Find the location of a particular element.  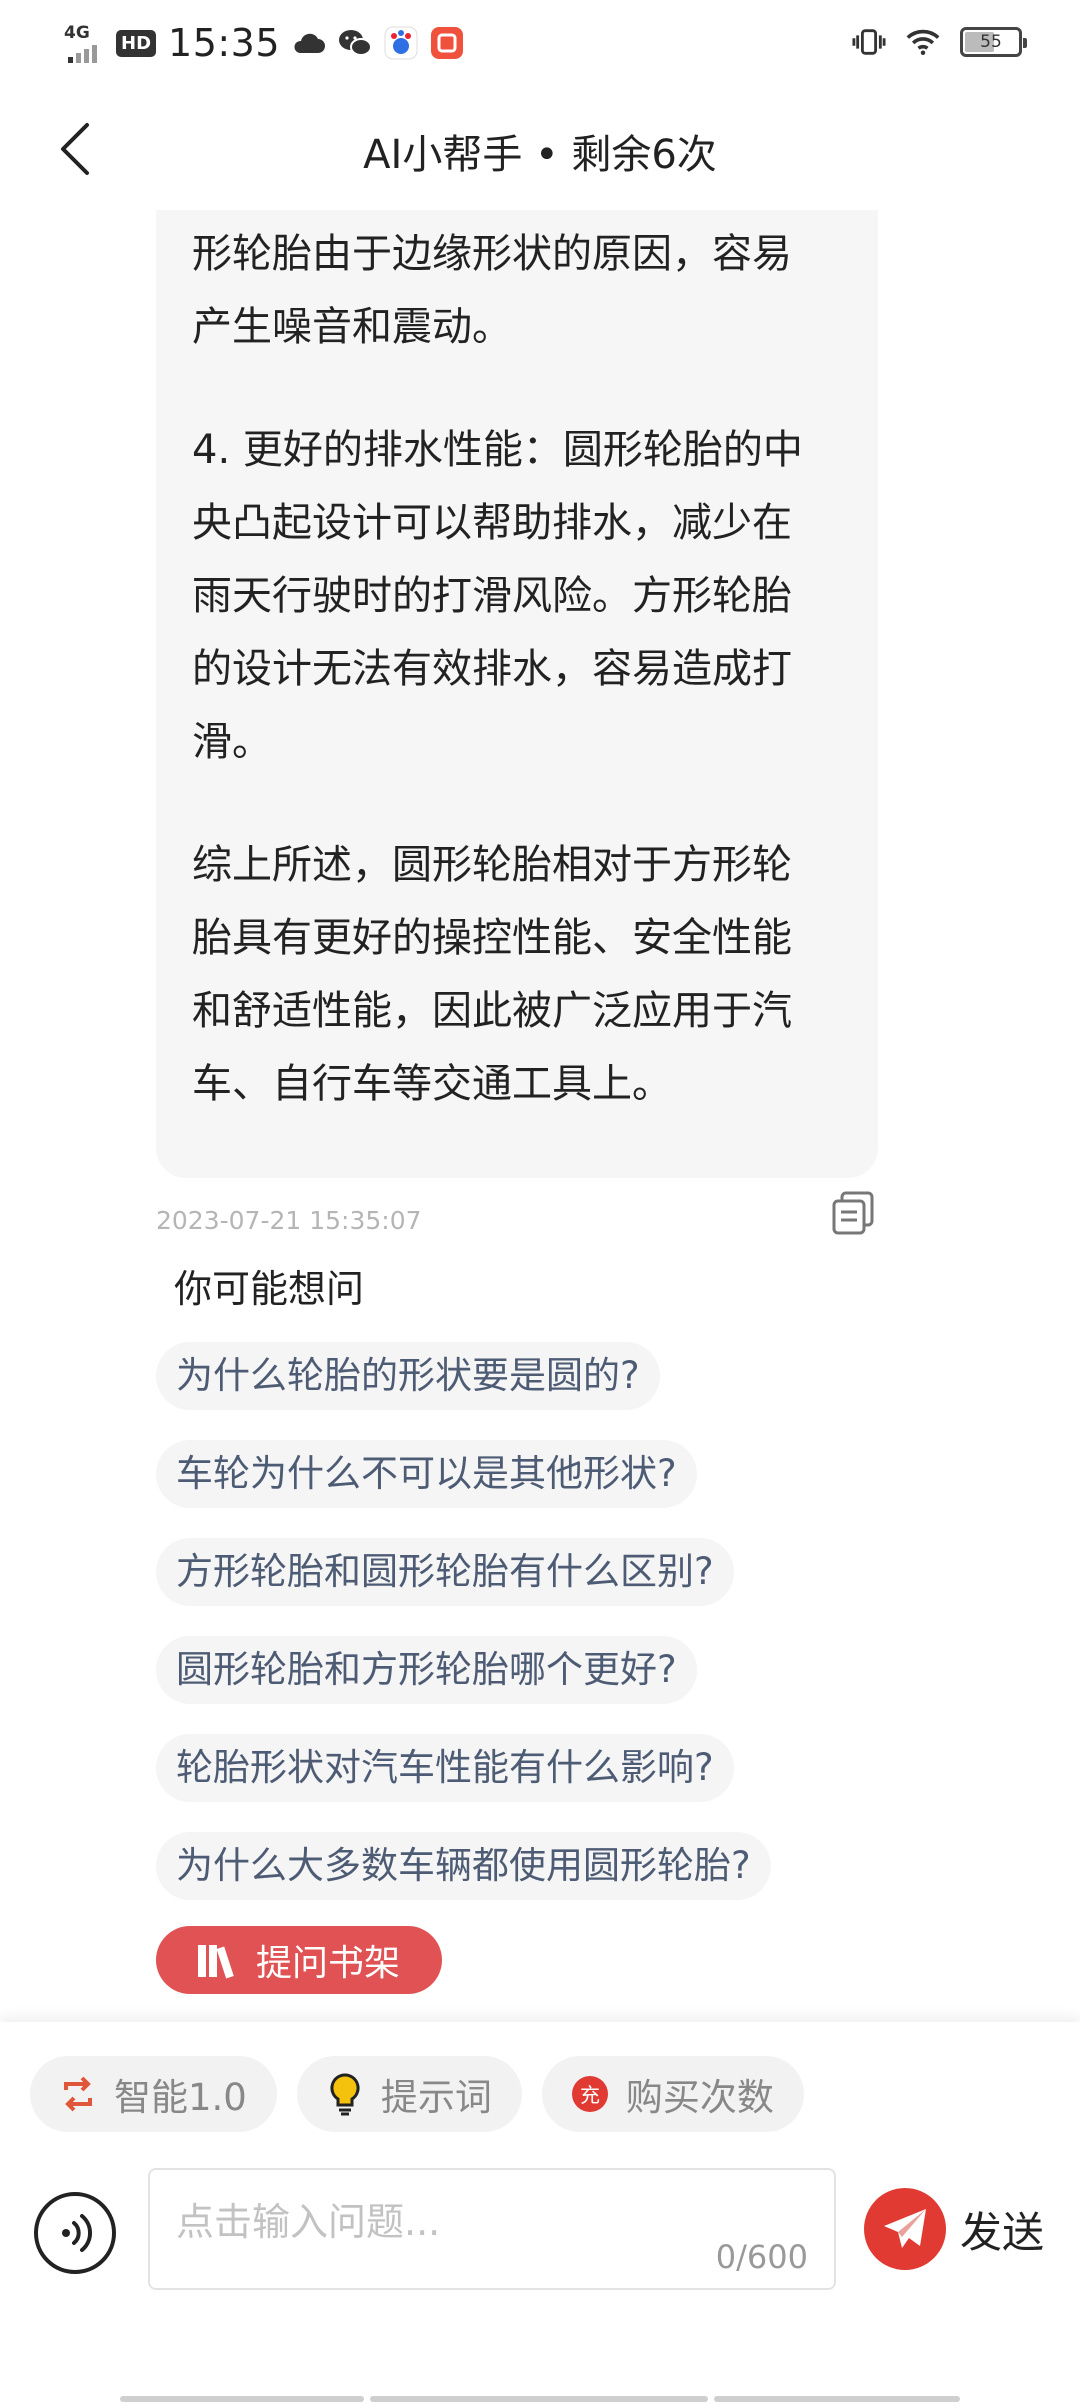

suggestion-chip: 为什么轮胎的形状要是圆的? is located at coordinates (408, 1376).